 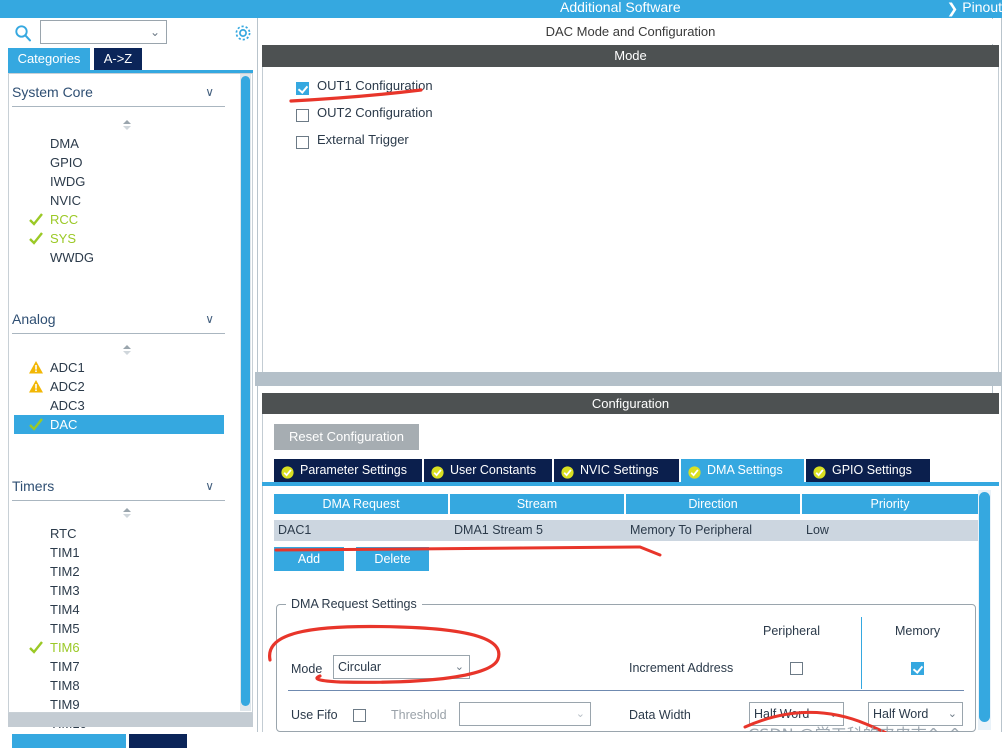 What do you see at coordinates (69, 741) in the screenshot?
I see `bottom-tab-active` at bounding box center [69, 741].